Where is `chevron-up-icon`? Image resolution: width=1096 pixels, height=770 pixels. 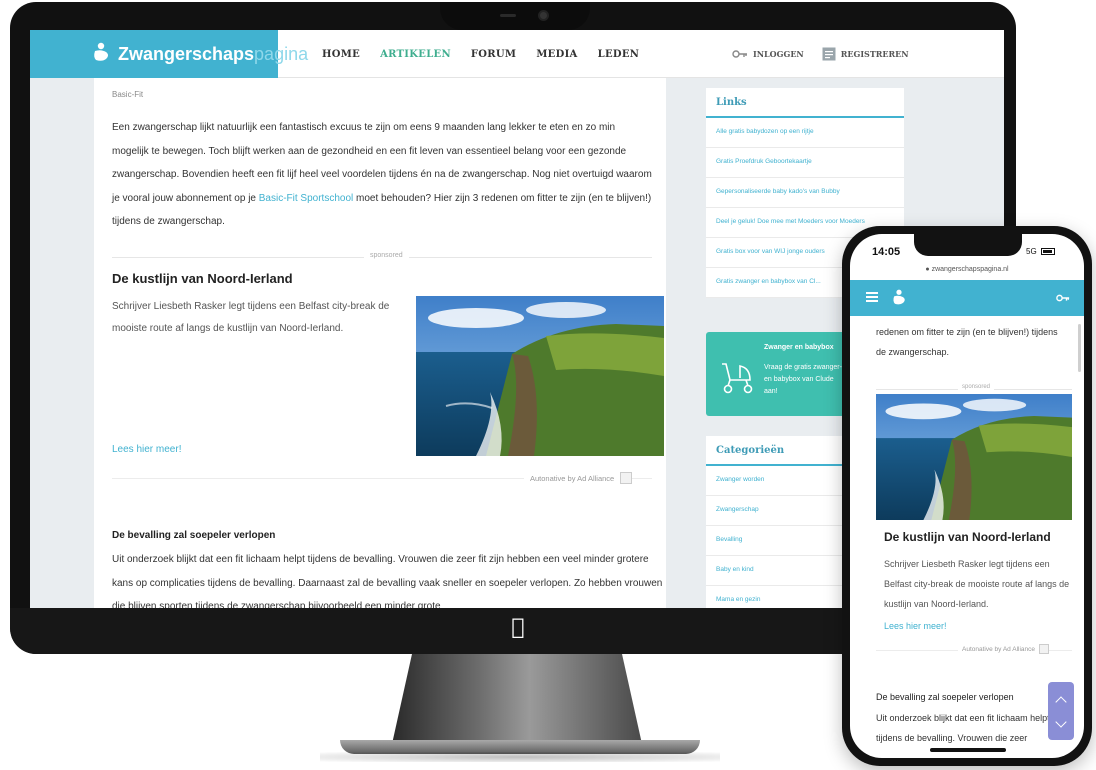 chevron-up-icon is located at coordinates (1061, 702).